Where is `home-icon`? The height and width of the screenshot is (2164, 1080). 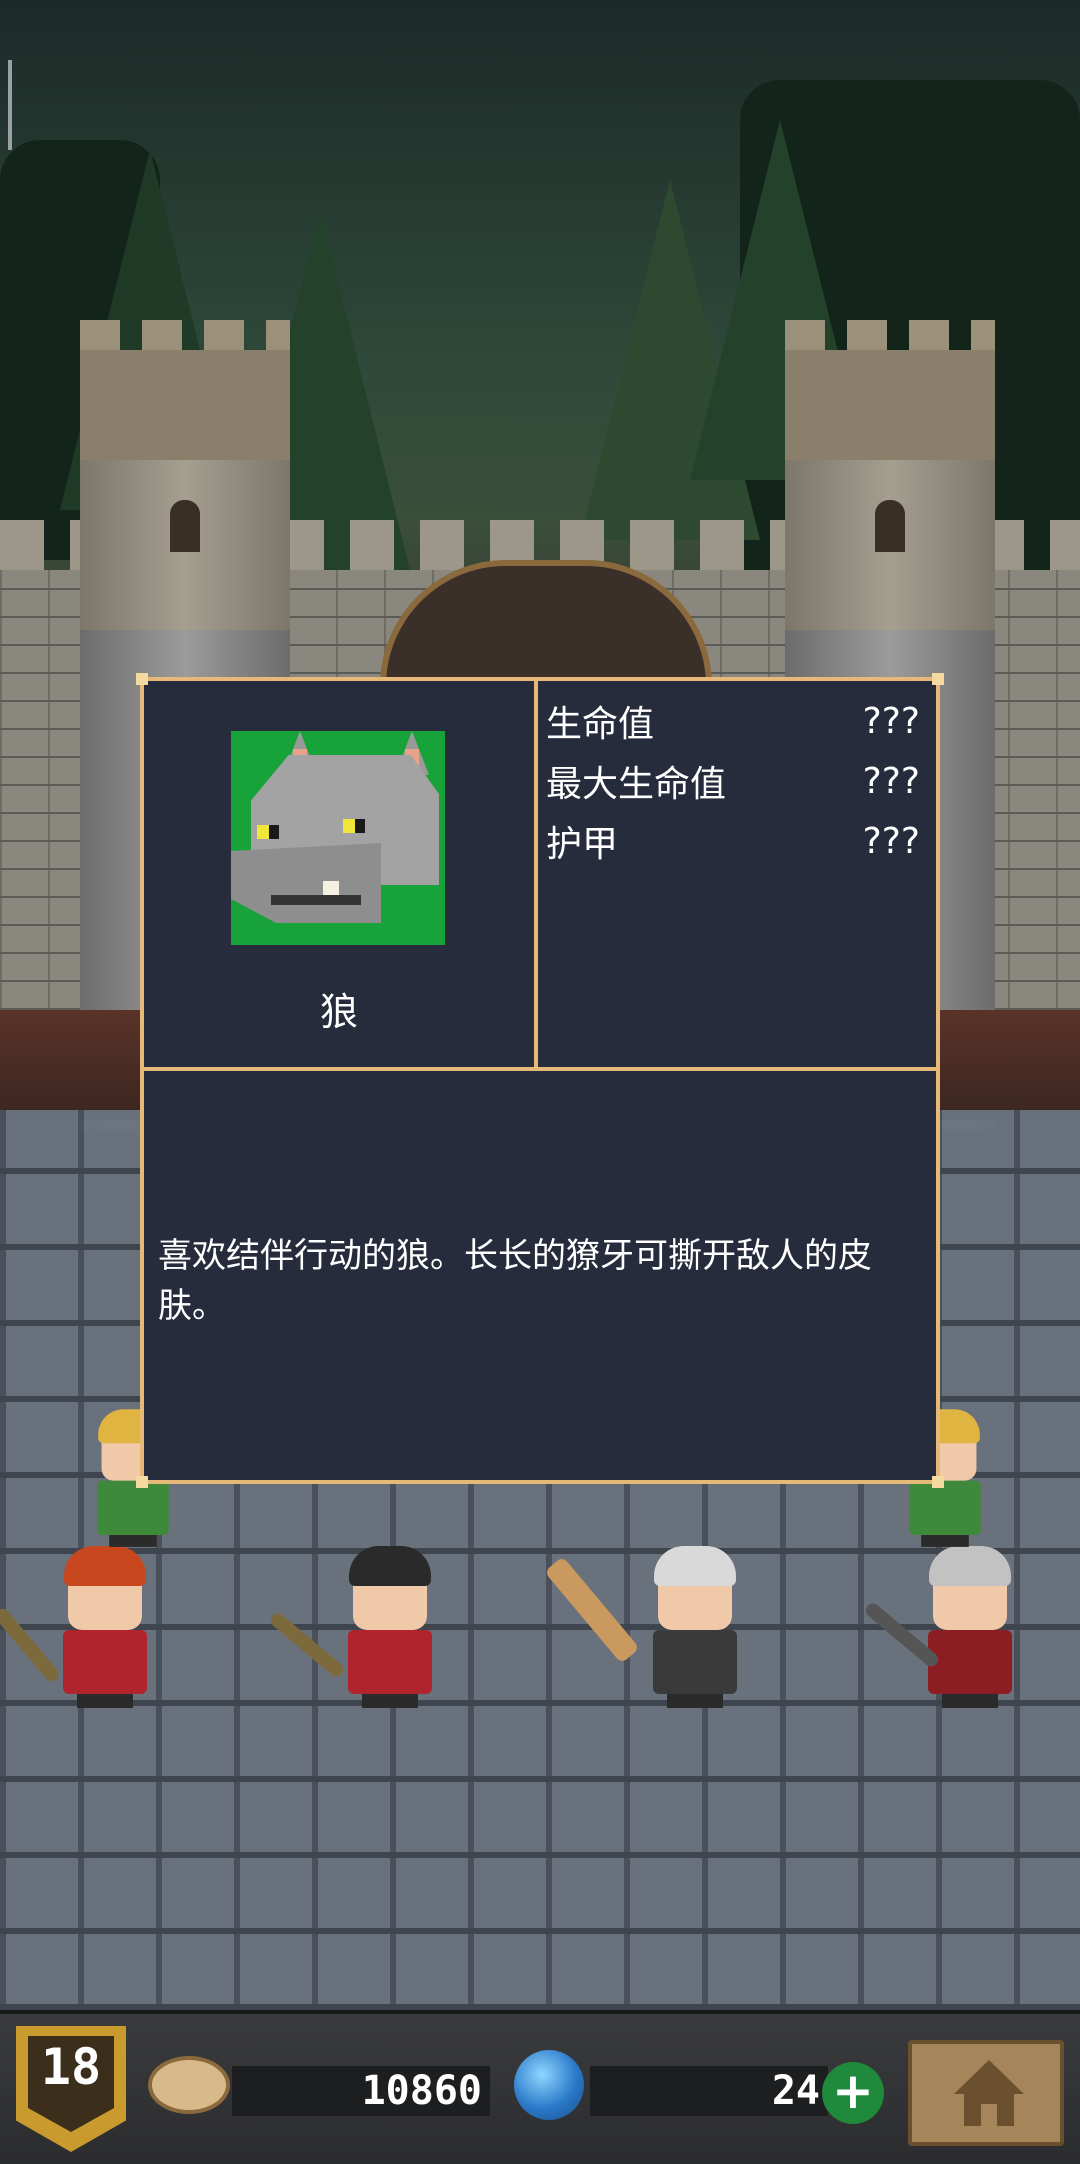 home-icon is located at coordinates (989, 2093).